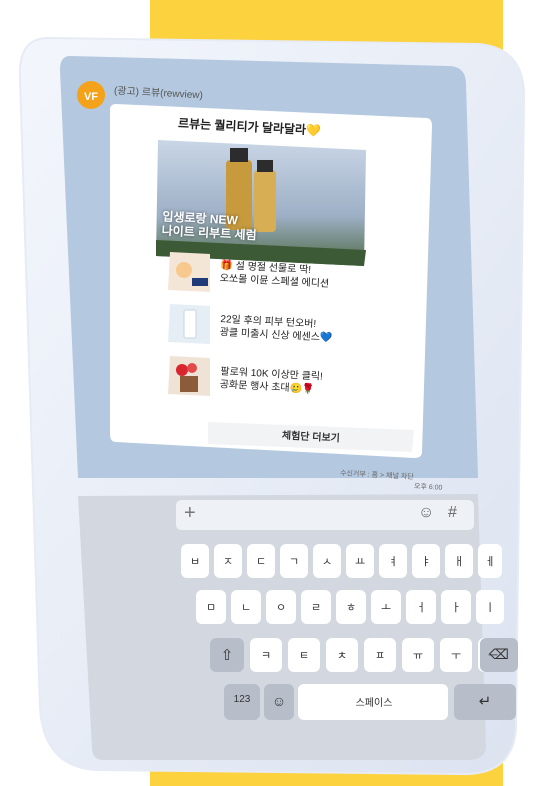  What do you see at coordinates (374, 701) in the screenshot?
I see `space-key: 스페이스` at bounding box center [374, 701].